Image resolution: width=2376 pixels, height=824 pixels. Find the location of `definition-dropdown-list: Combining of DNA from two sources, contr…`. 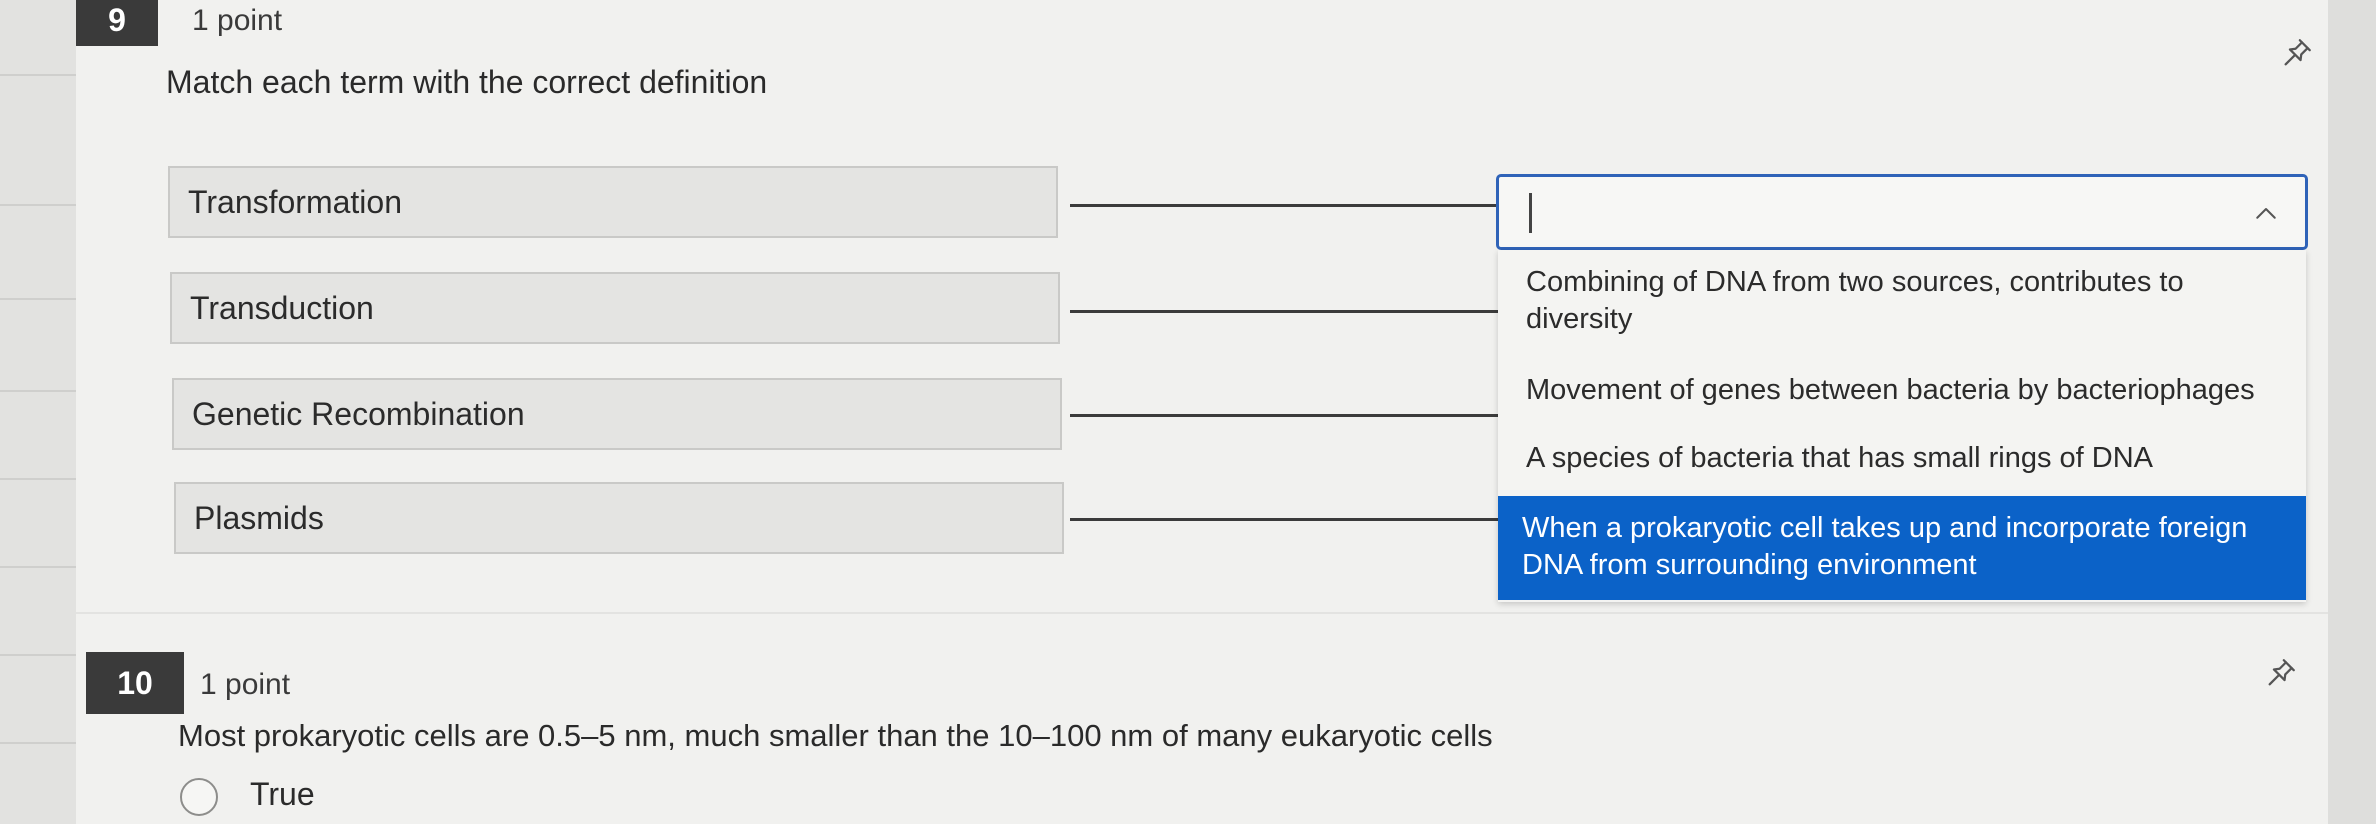

definition-dropdown-list: Combining of DNA from two sources, contr… is located at coordinates (1902, 426).